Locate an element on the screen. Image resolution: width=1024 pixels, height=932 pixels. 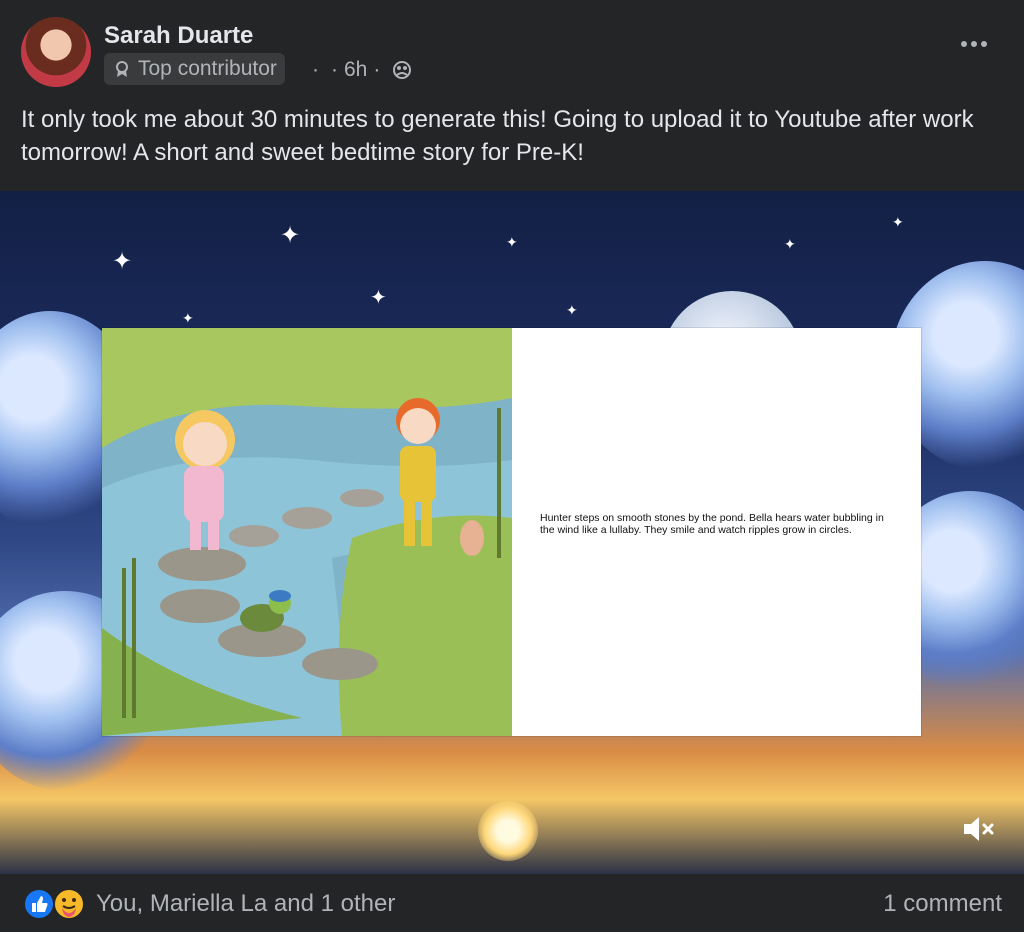
reactions-text: You, Mariella La and 1 other is located at coordinates (245, 904).